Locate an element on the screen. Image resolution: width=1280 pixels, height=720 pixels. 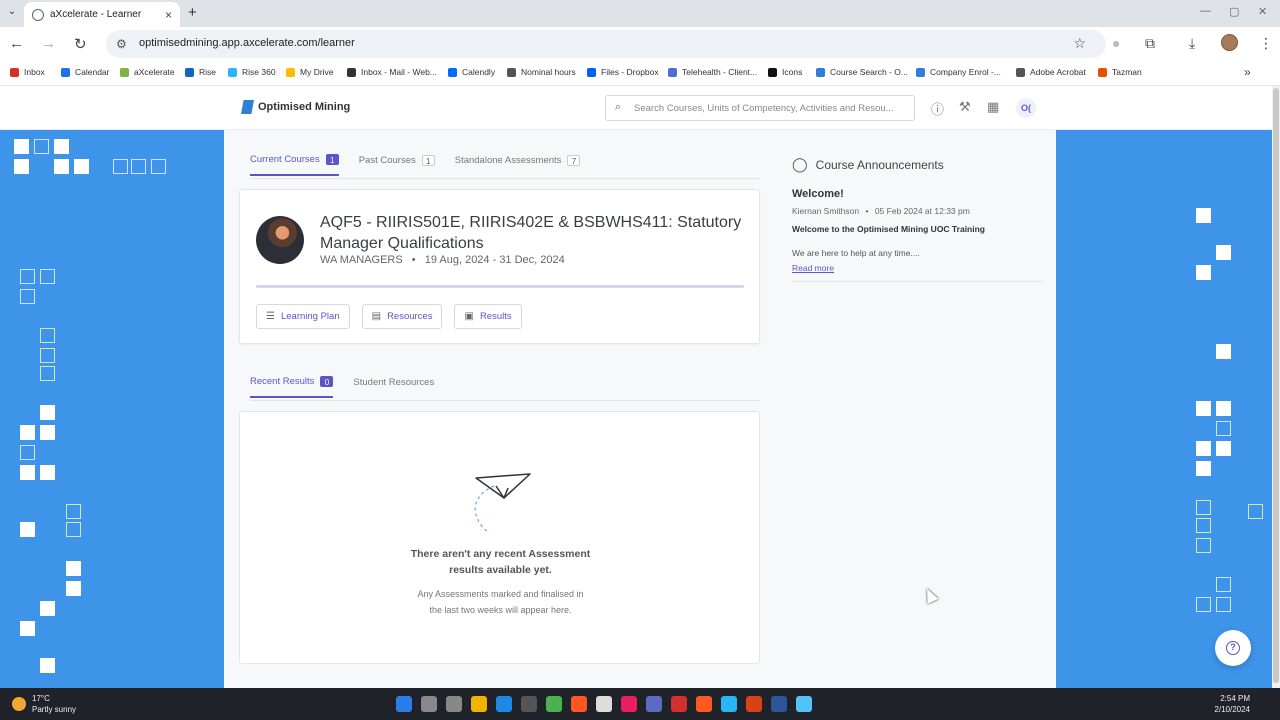
new-tab-button: + is located at coordinates (192, 12).